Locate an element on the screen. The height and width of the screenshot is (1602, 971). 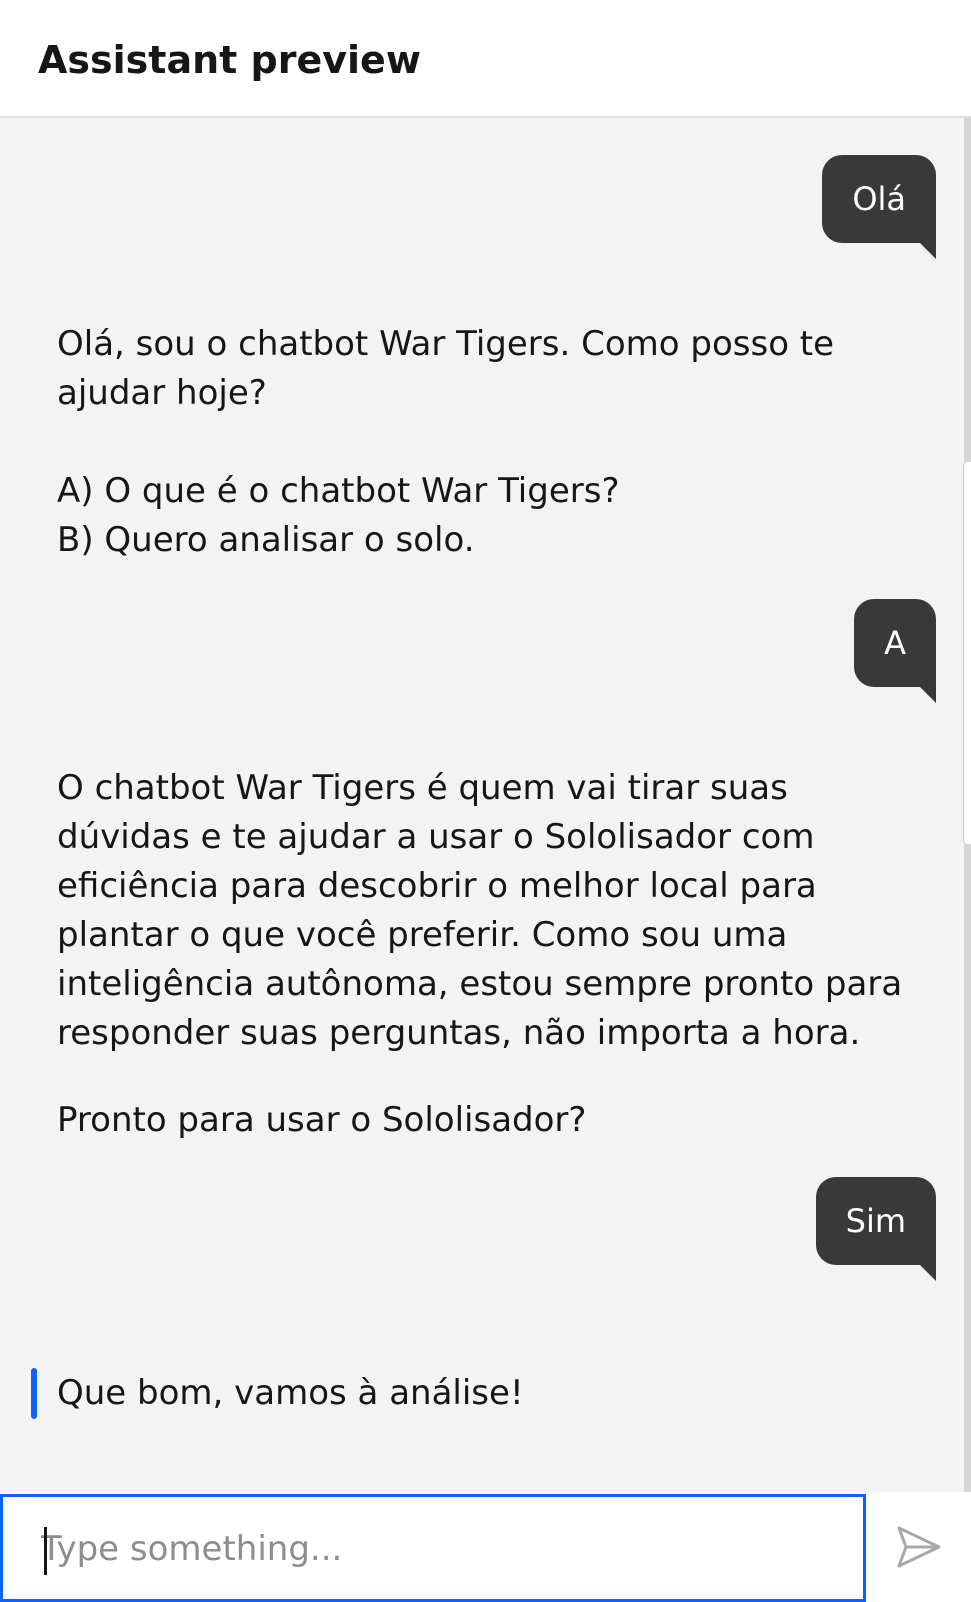
user-message: Olá is located at coordinates (879, 207).